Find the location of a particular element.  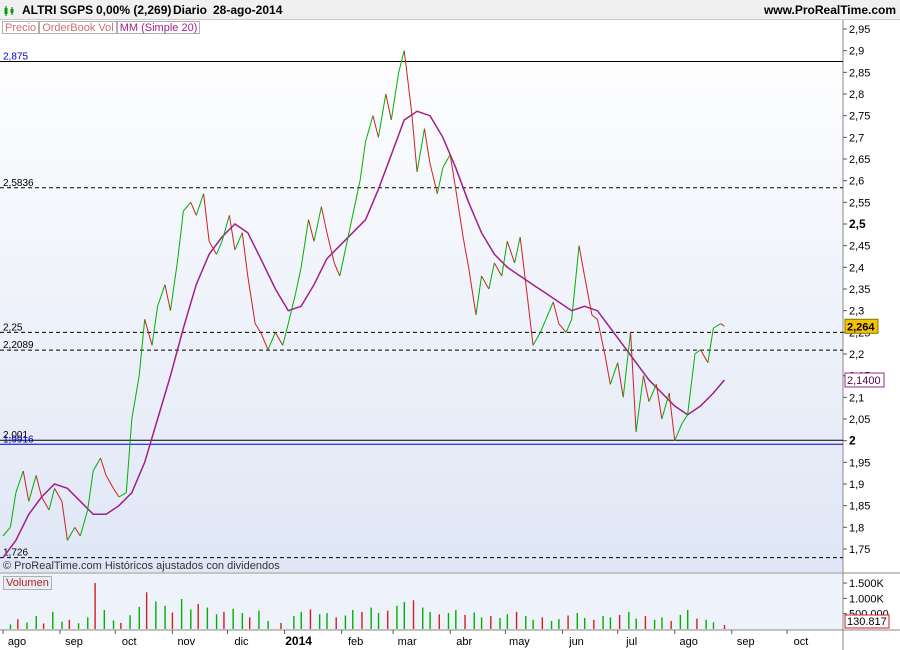

time-tick-label: 2014 is located at coordinates (298, 641).